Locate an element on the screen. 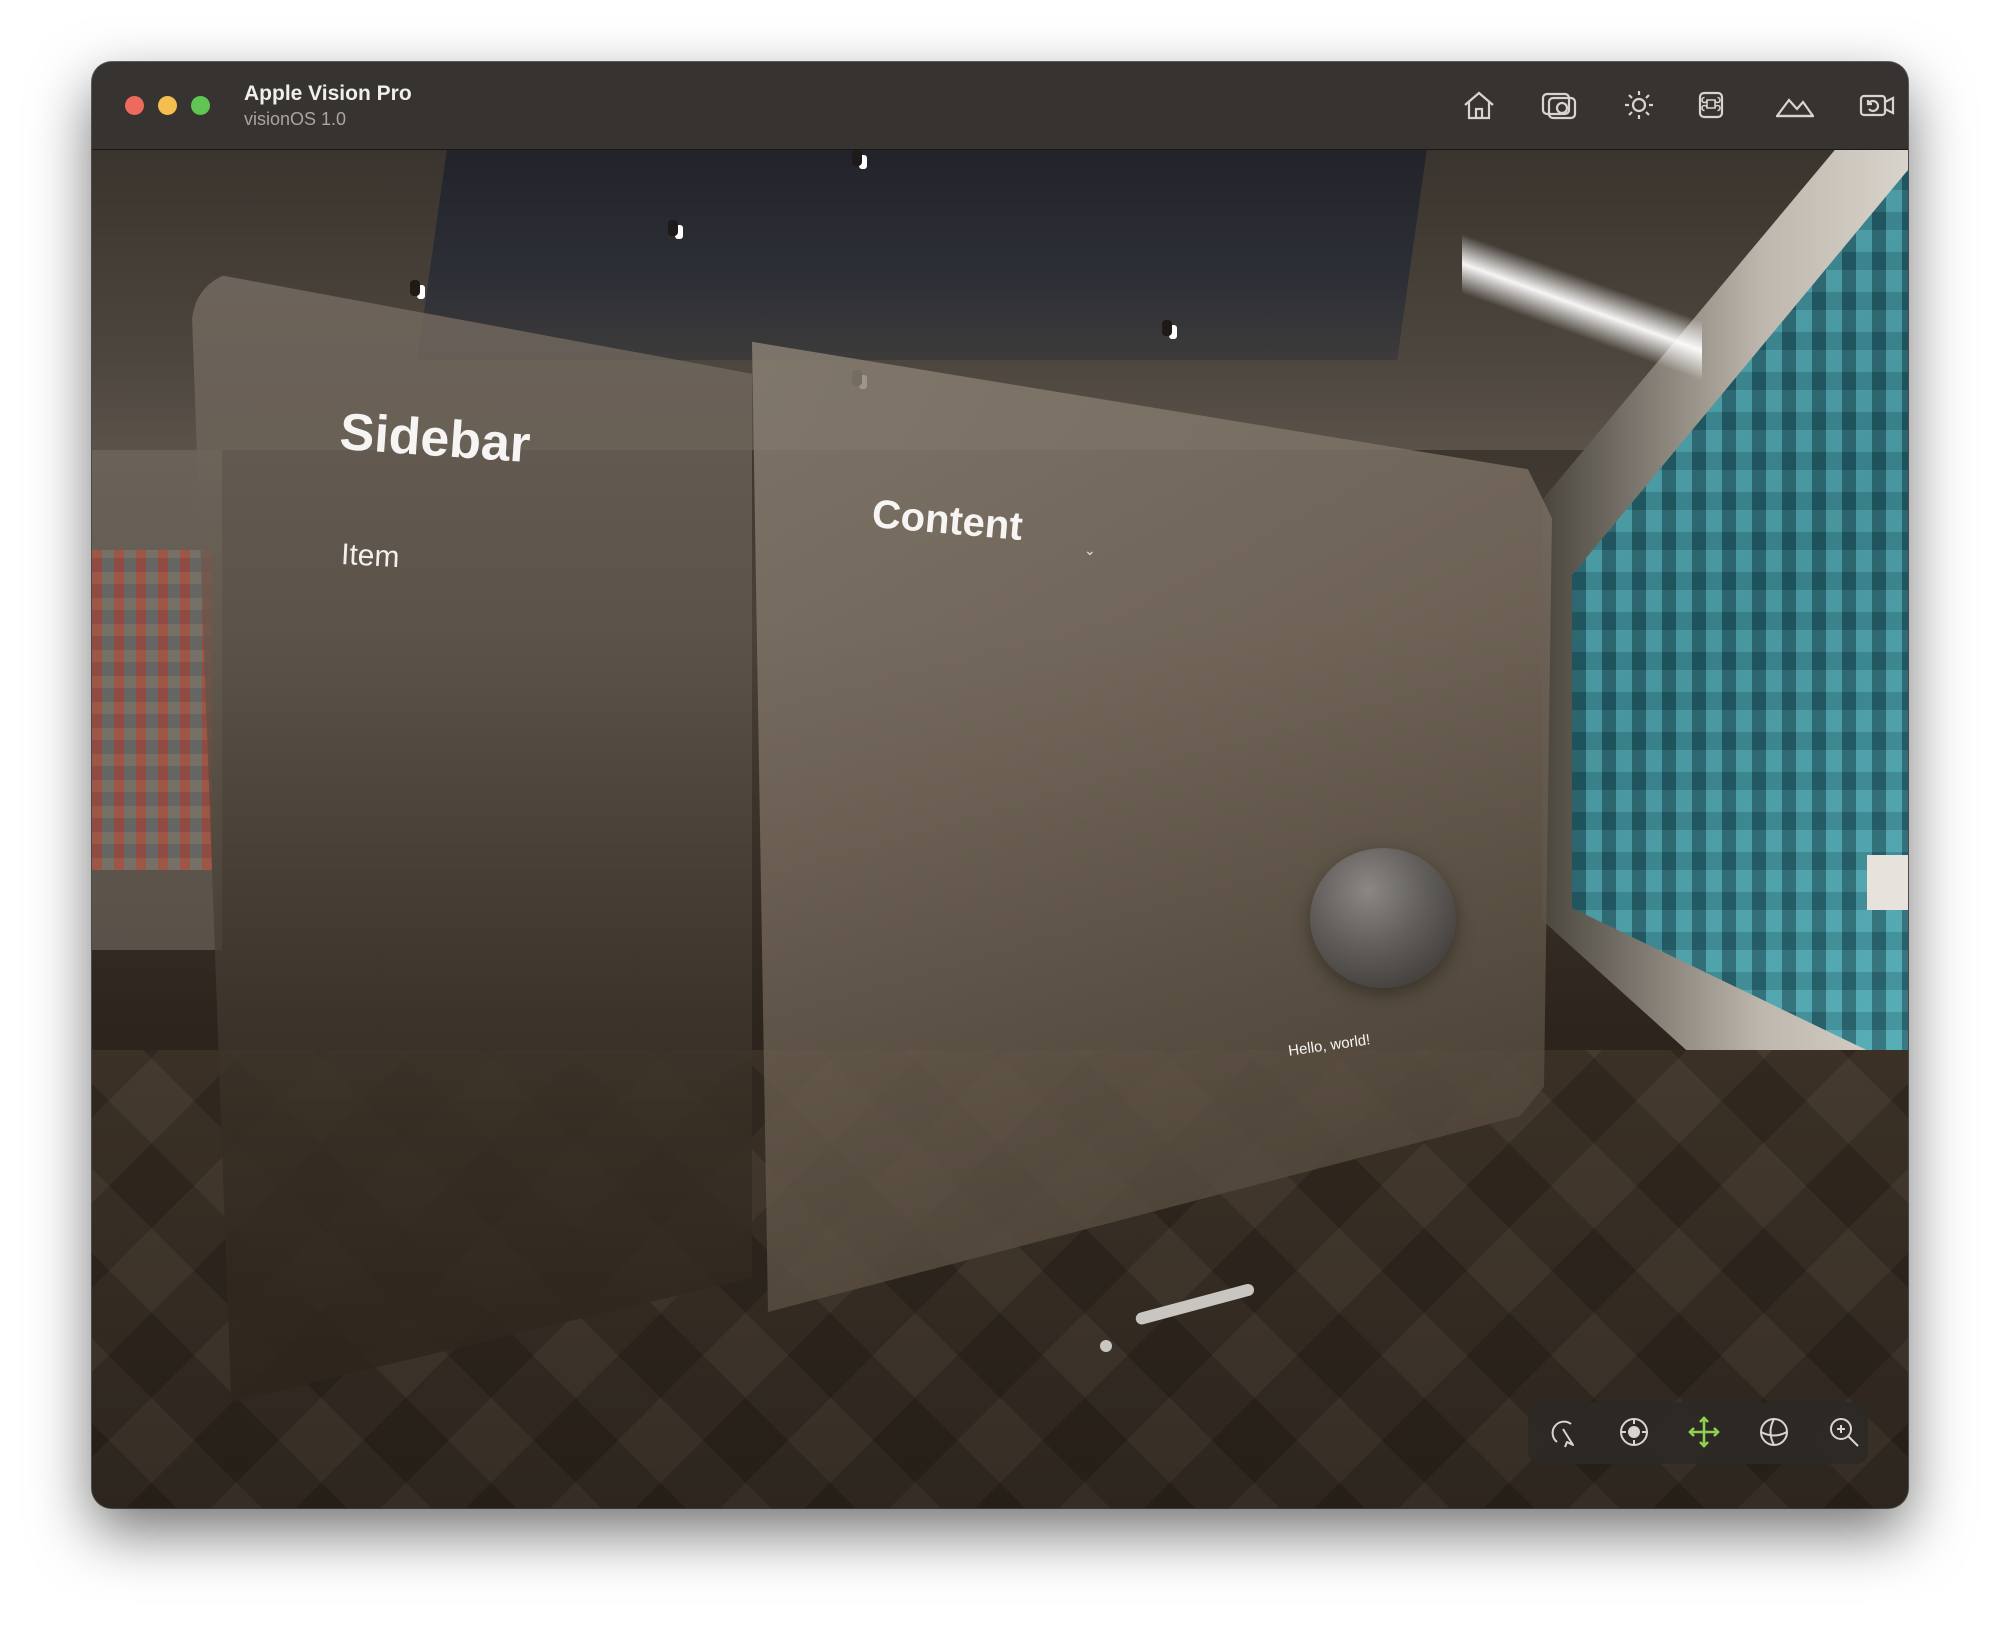 The height and width of the screenshot is (1632, 2000). command-icon is located at coordinates (1711, 105).